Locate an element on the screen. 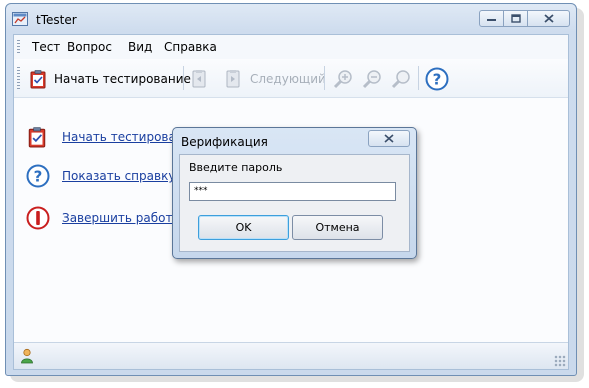 The width and height of the screenshot is (589, 388). menu-view: Вид is located at coordinates (140, 47).